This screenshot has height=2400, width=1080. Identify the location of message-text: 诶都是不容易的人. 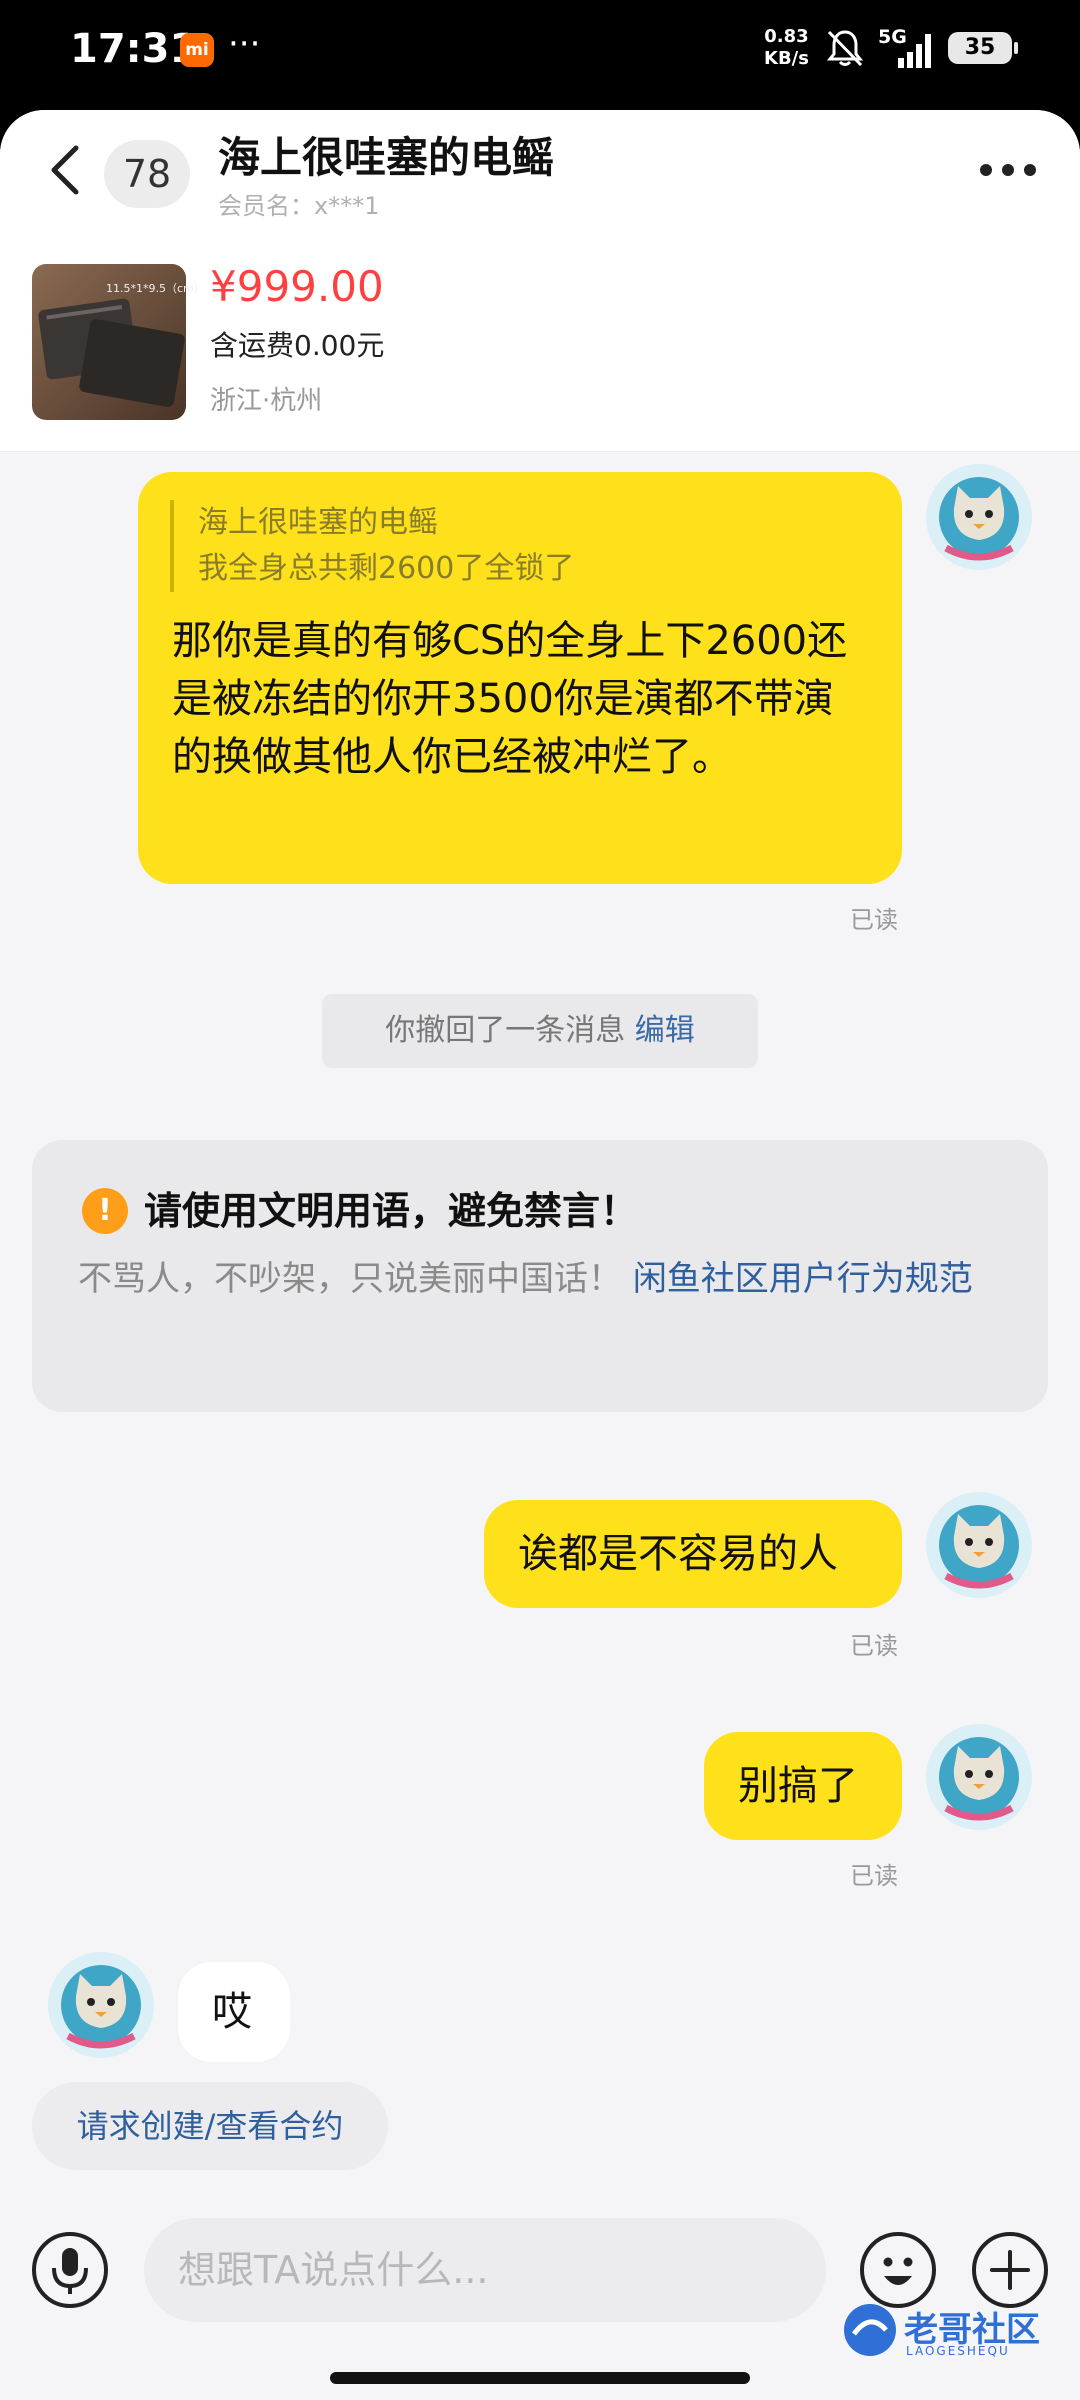
(678, 1554).